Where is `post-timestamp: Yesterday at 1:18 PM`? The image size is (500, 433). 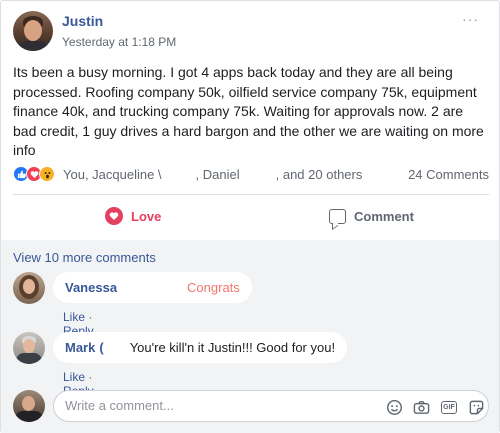
post-timestamp: Yesterday at 1:18 PM is located at coordinates (119, 42).